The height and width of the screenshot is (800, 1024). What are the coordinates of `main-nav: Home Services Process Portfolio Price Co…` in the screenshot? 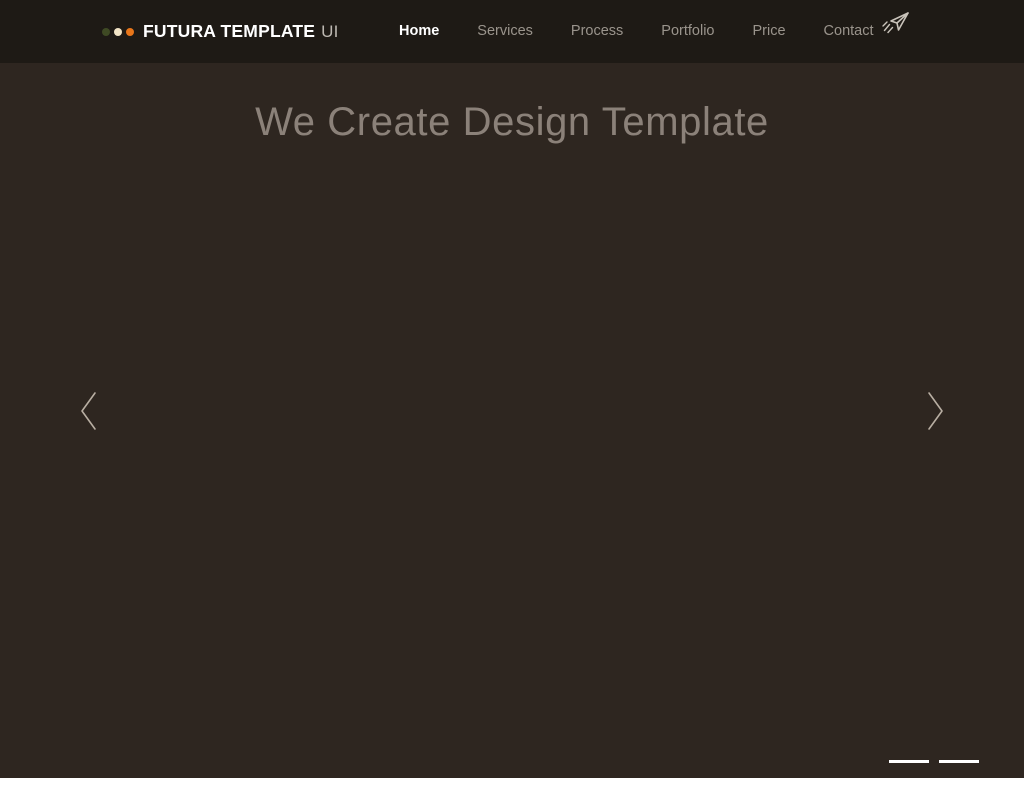 It's located at (646, 31).